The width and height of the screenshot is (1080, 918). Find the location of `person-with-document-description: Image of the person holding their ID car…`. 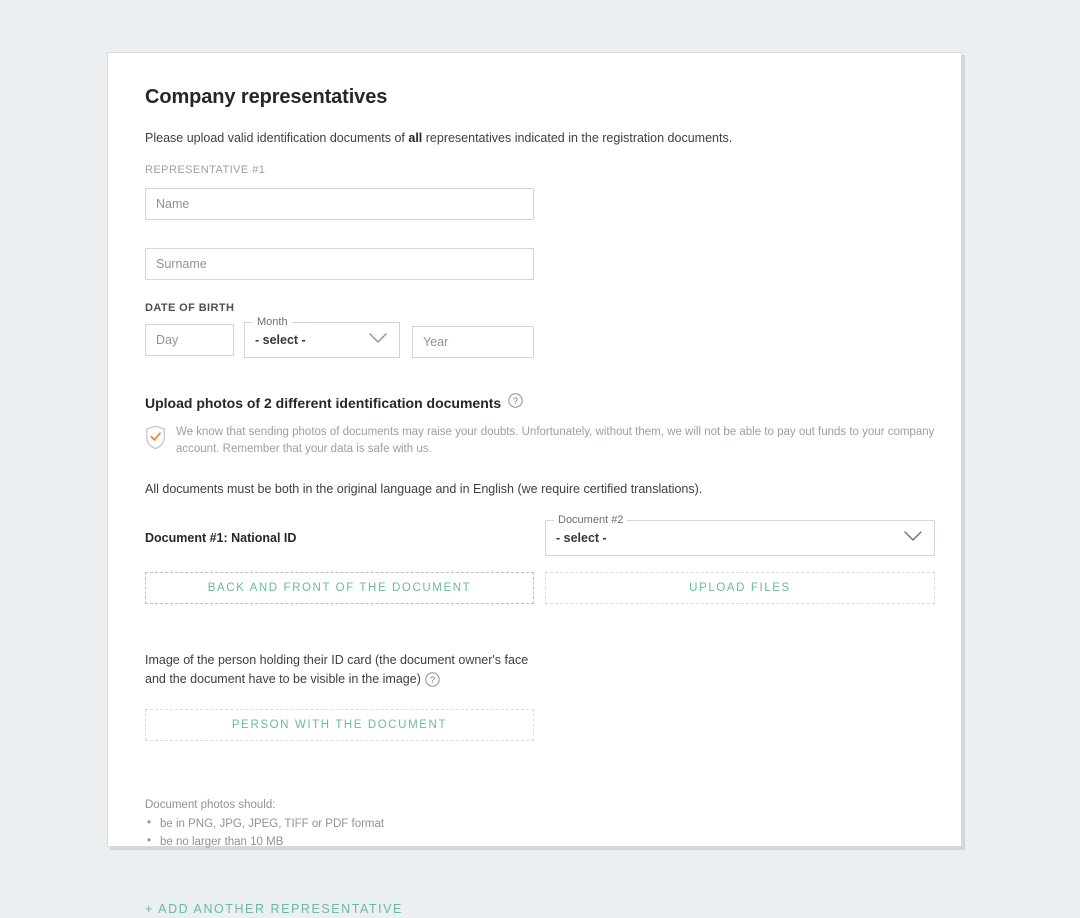

person-with-document-description: Image of the person holding their ID car… is located at coordinates (345, 672).